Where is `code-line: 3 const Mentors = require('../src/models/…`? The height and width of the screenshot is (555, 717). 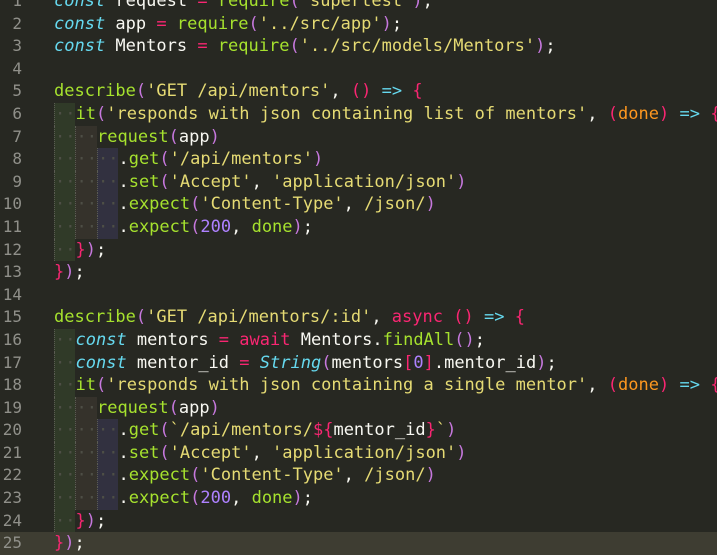 code-line: 3 const Mentors = require('../src/models/… is located at coordinates (358, 46).